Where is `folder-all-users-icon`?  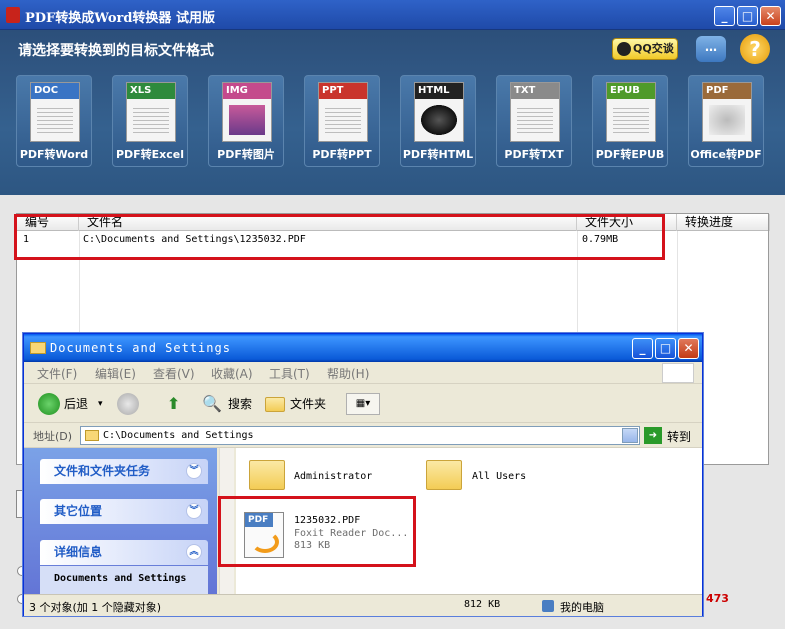 folder-all-users-icon is located at coordinates (444, 475).